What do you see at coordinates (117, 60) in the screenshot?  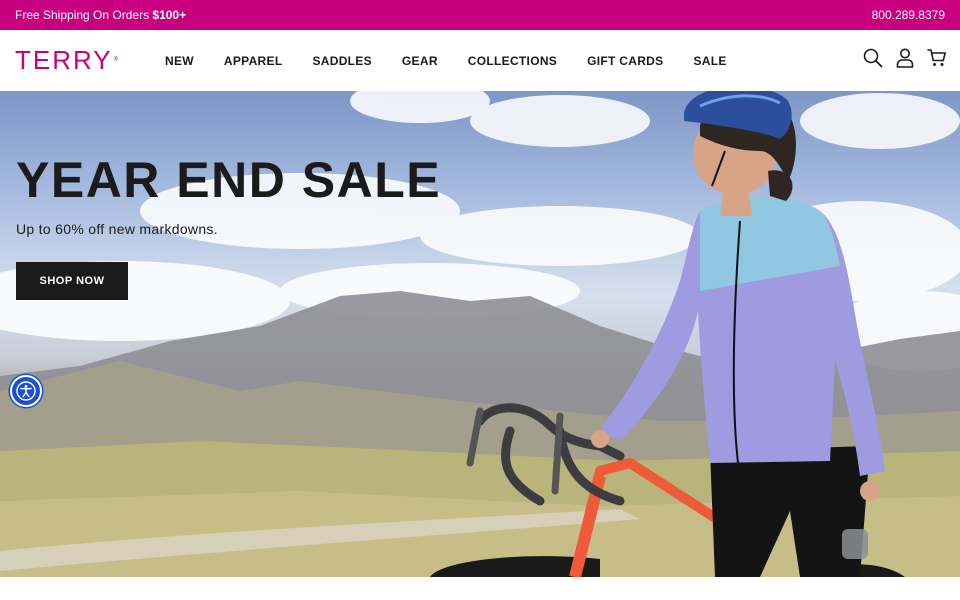 I see `registered-mark: ®` at bounding box center [117, 60].